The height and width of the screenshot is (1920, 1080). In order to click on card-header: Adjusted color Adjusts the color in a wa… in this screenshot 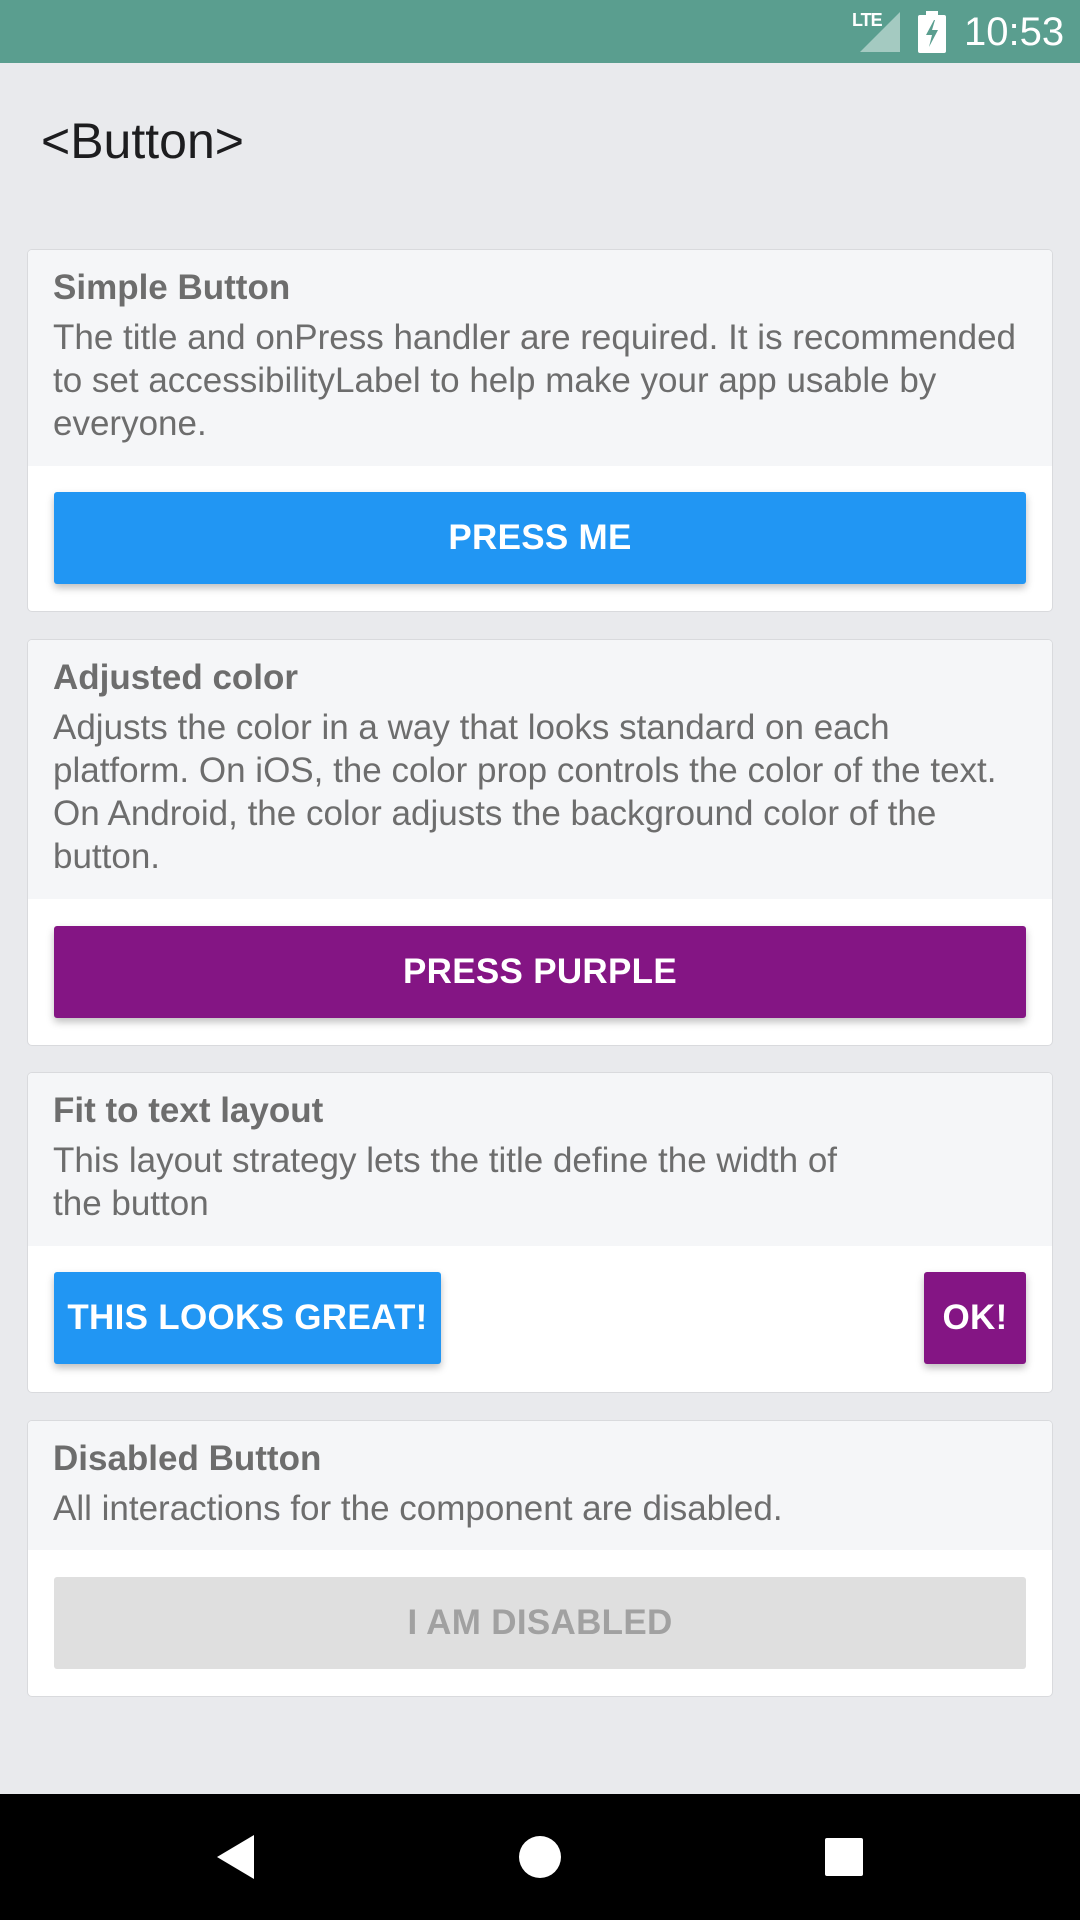, I will do `click(540, 769)`.